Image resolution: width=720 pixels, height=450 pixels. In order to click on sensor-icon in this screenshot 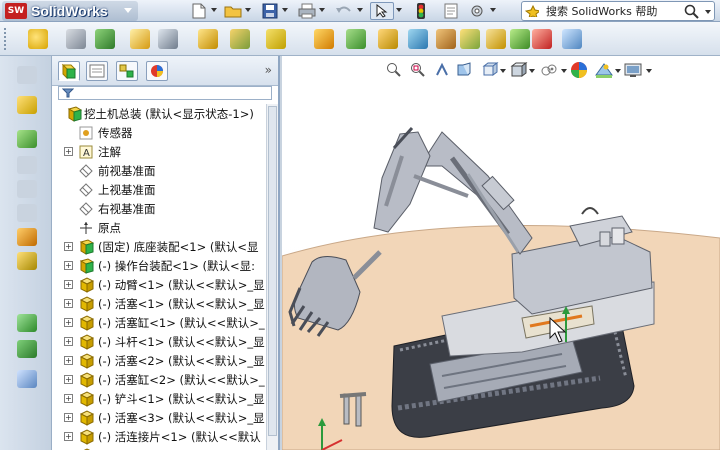, I will do `click(86, 133)`.